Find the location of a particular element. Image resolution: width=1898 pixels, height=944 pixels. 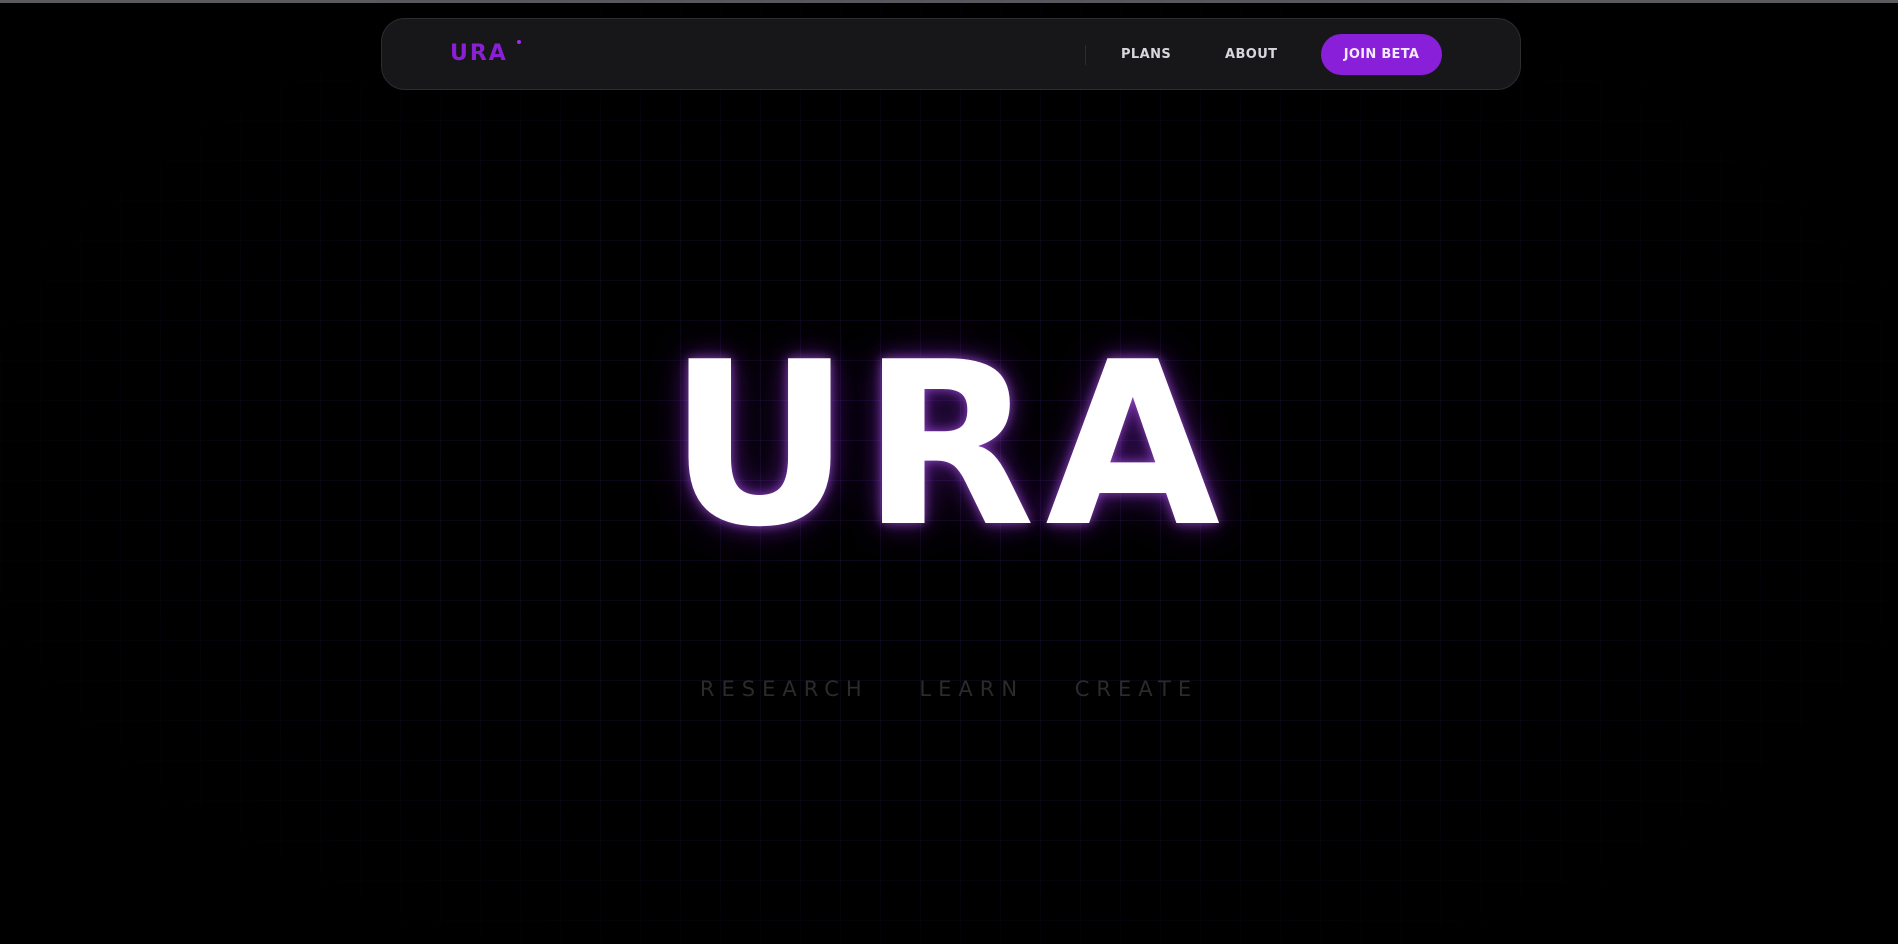

join-beta-button: JOIN BETA is located at coordinates (1381, 54).